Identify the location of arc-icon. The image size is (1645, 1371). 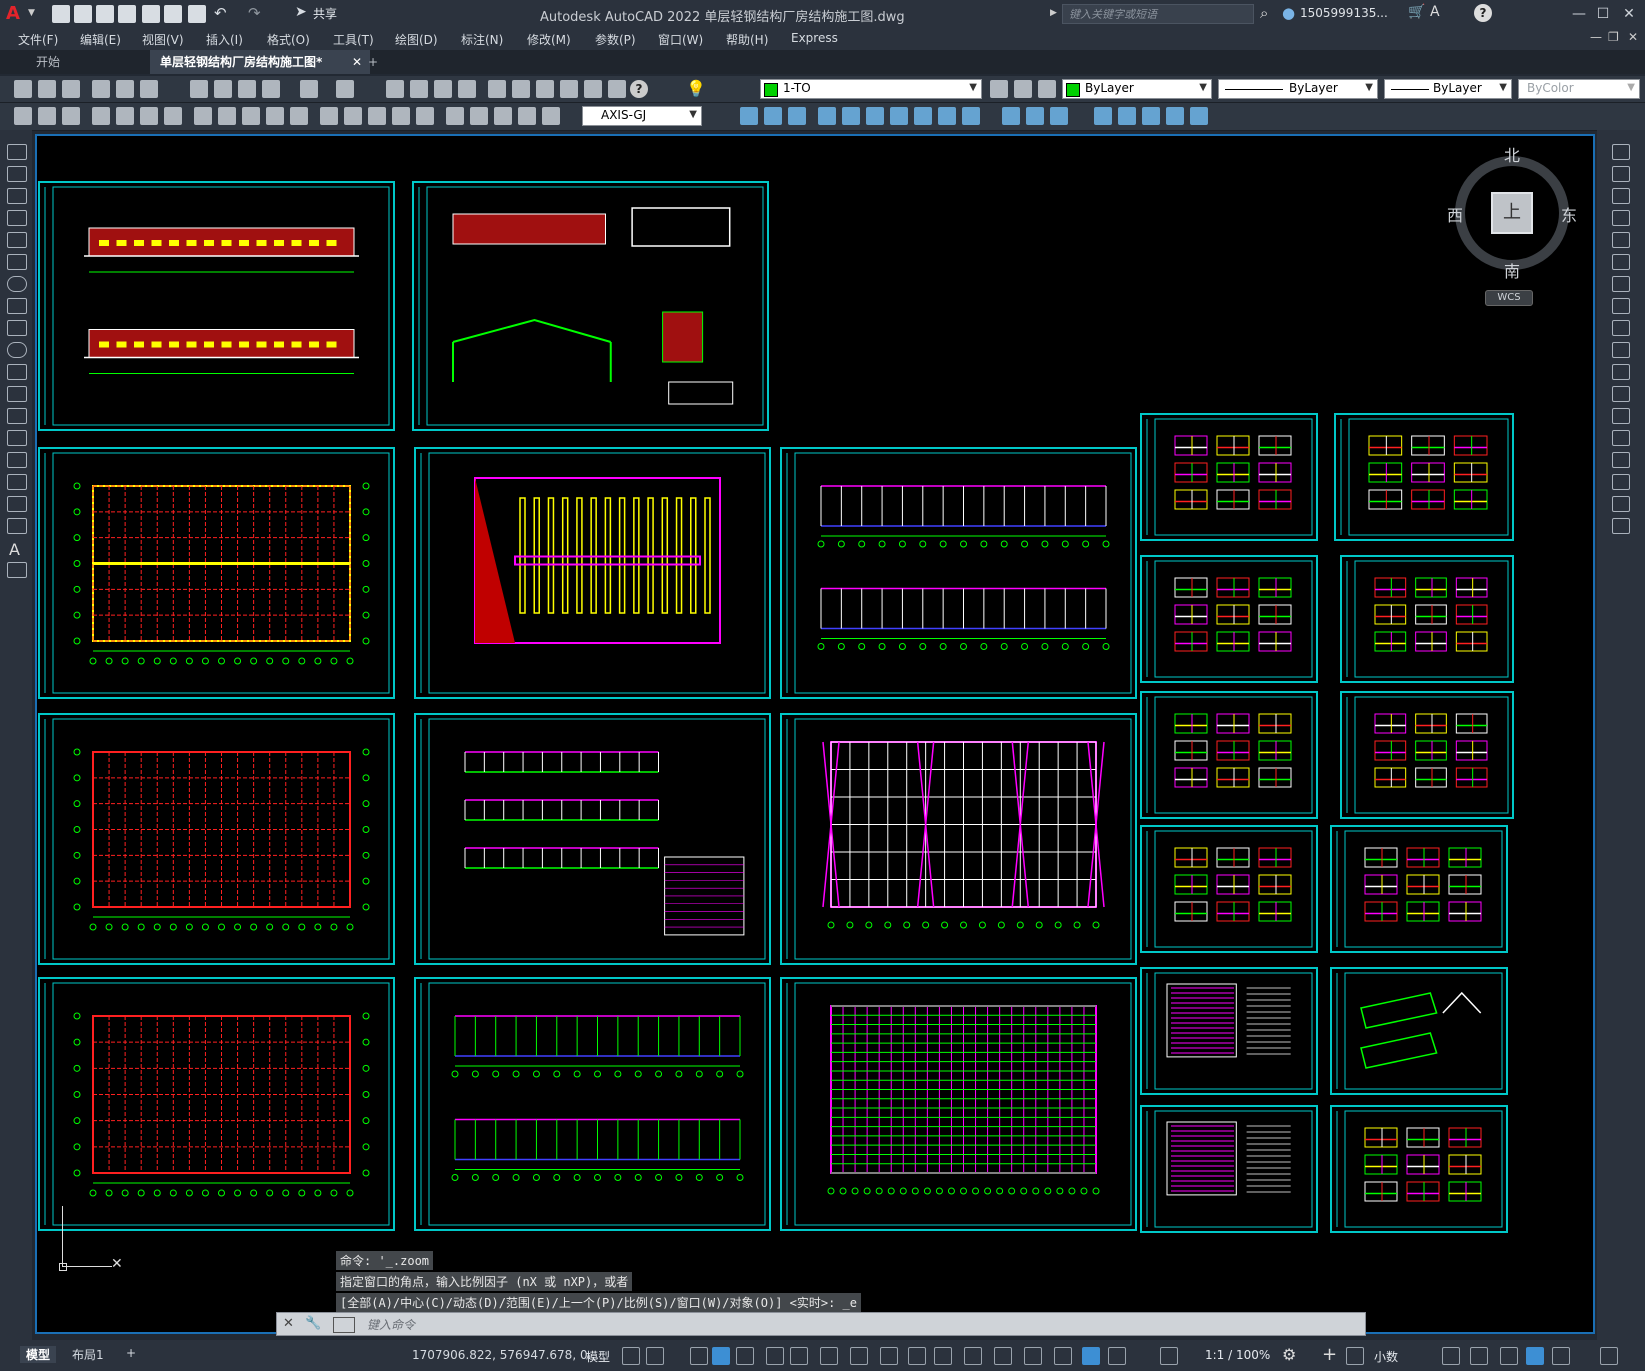
(17, 262).